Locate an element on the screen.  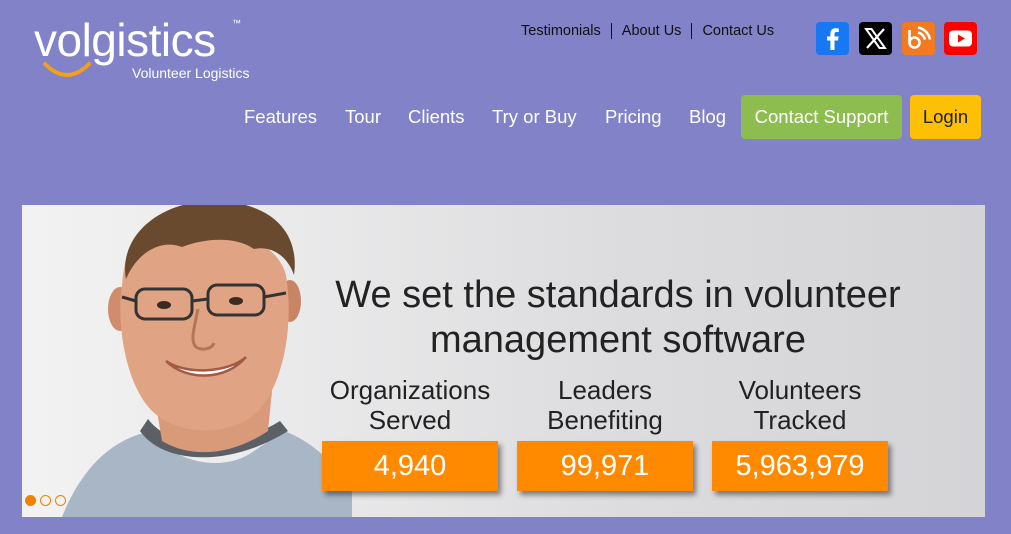
stat-label-line: Tracked is located at coordinates (800, 420).